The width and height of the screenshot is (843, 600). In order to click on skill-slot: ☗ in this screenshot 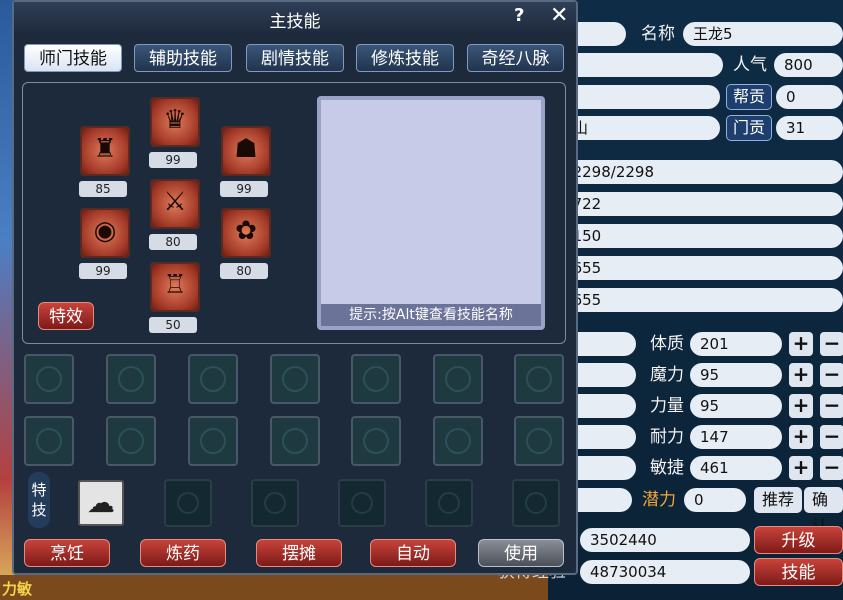, I will do `click(246, 151)`.